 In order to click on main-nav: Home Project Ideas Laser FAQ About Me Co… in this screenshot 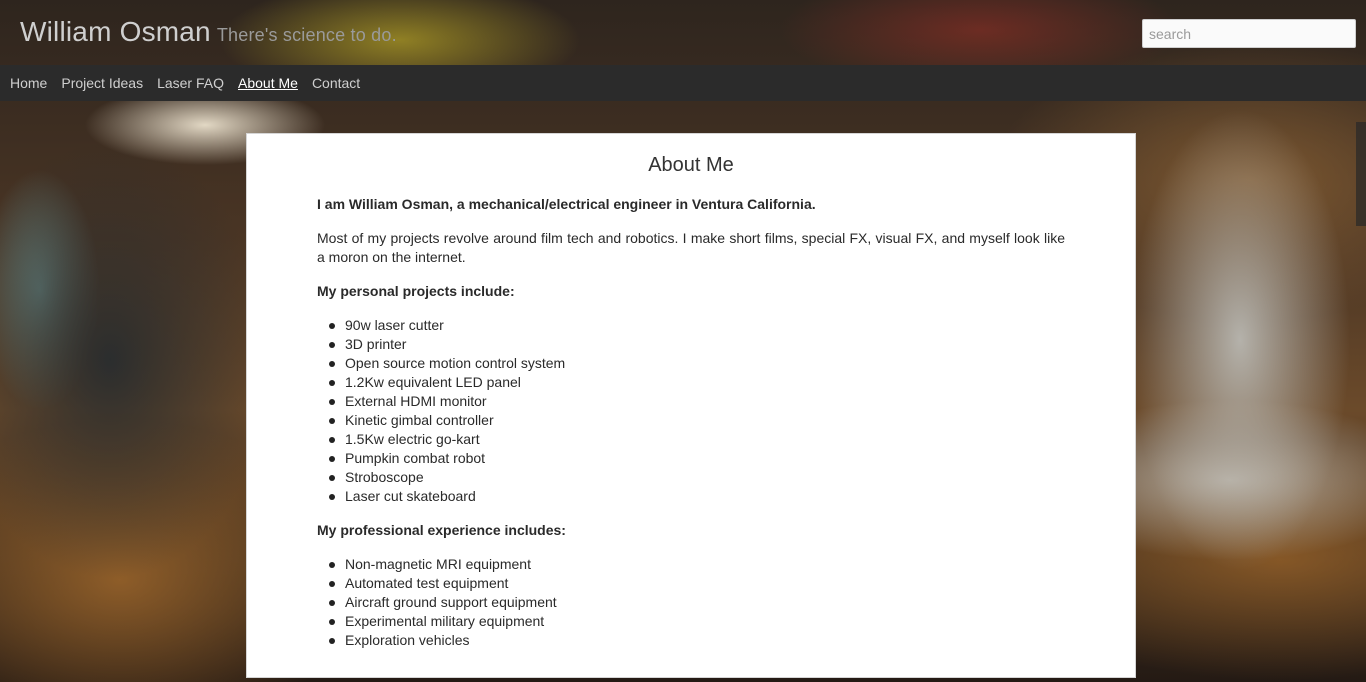, I will do `click(683, 83)`.